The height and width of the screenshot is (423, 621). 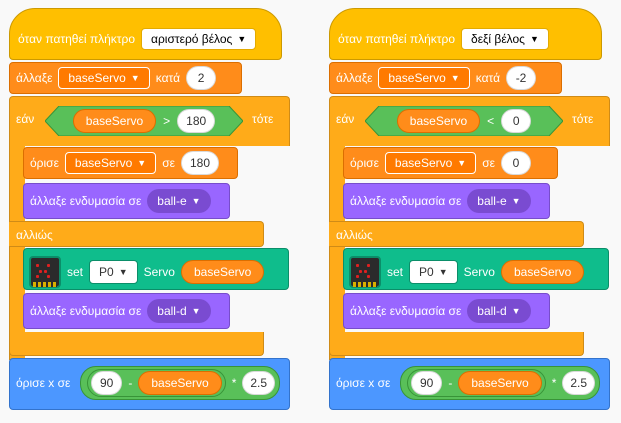 I want to click on comparison-value-input: 180, so click(x=196, y=121).